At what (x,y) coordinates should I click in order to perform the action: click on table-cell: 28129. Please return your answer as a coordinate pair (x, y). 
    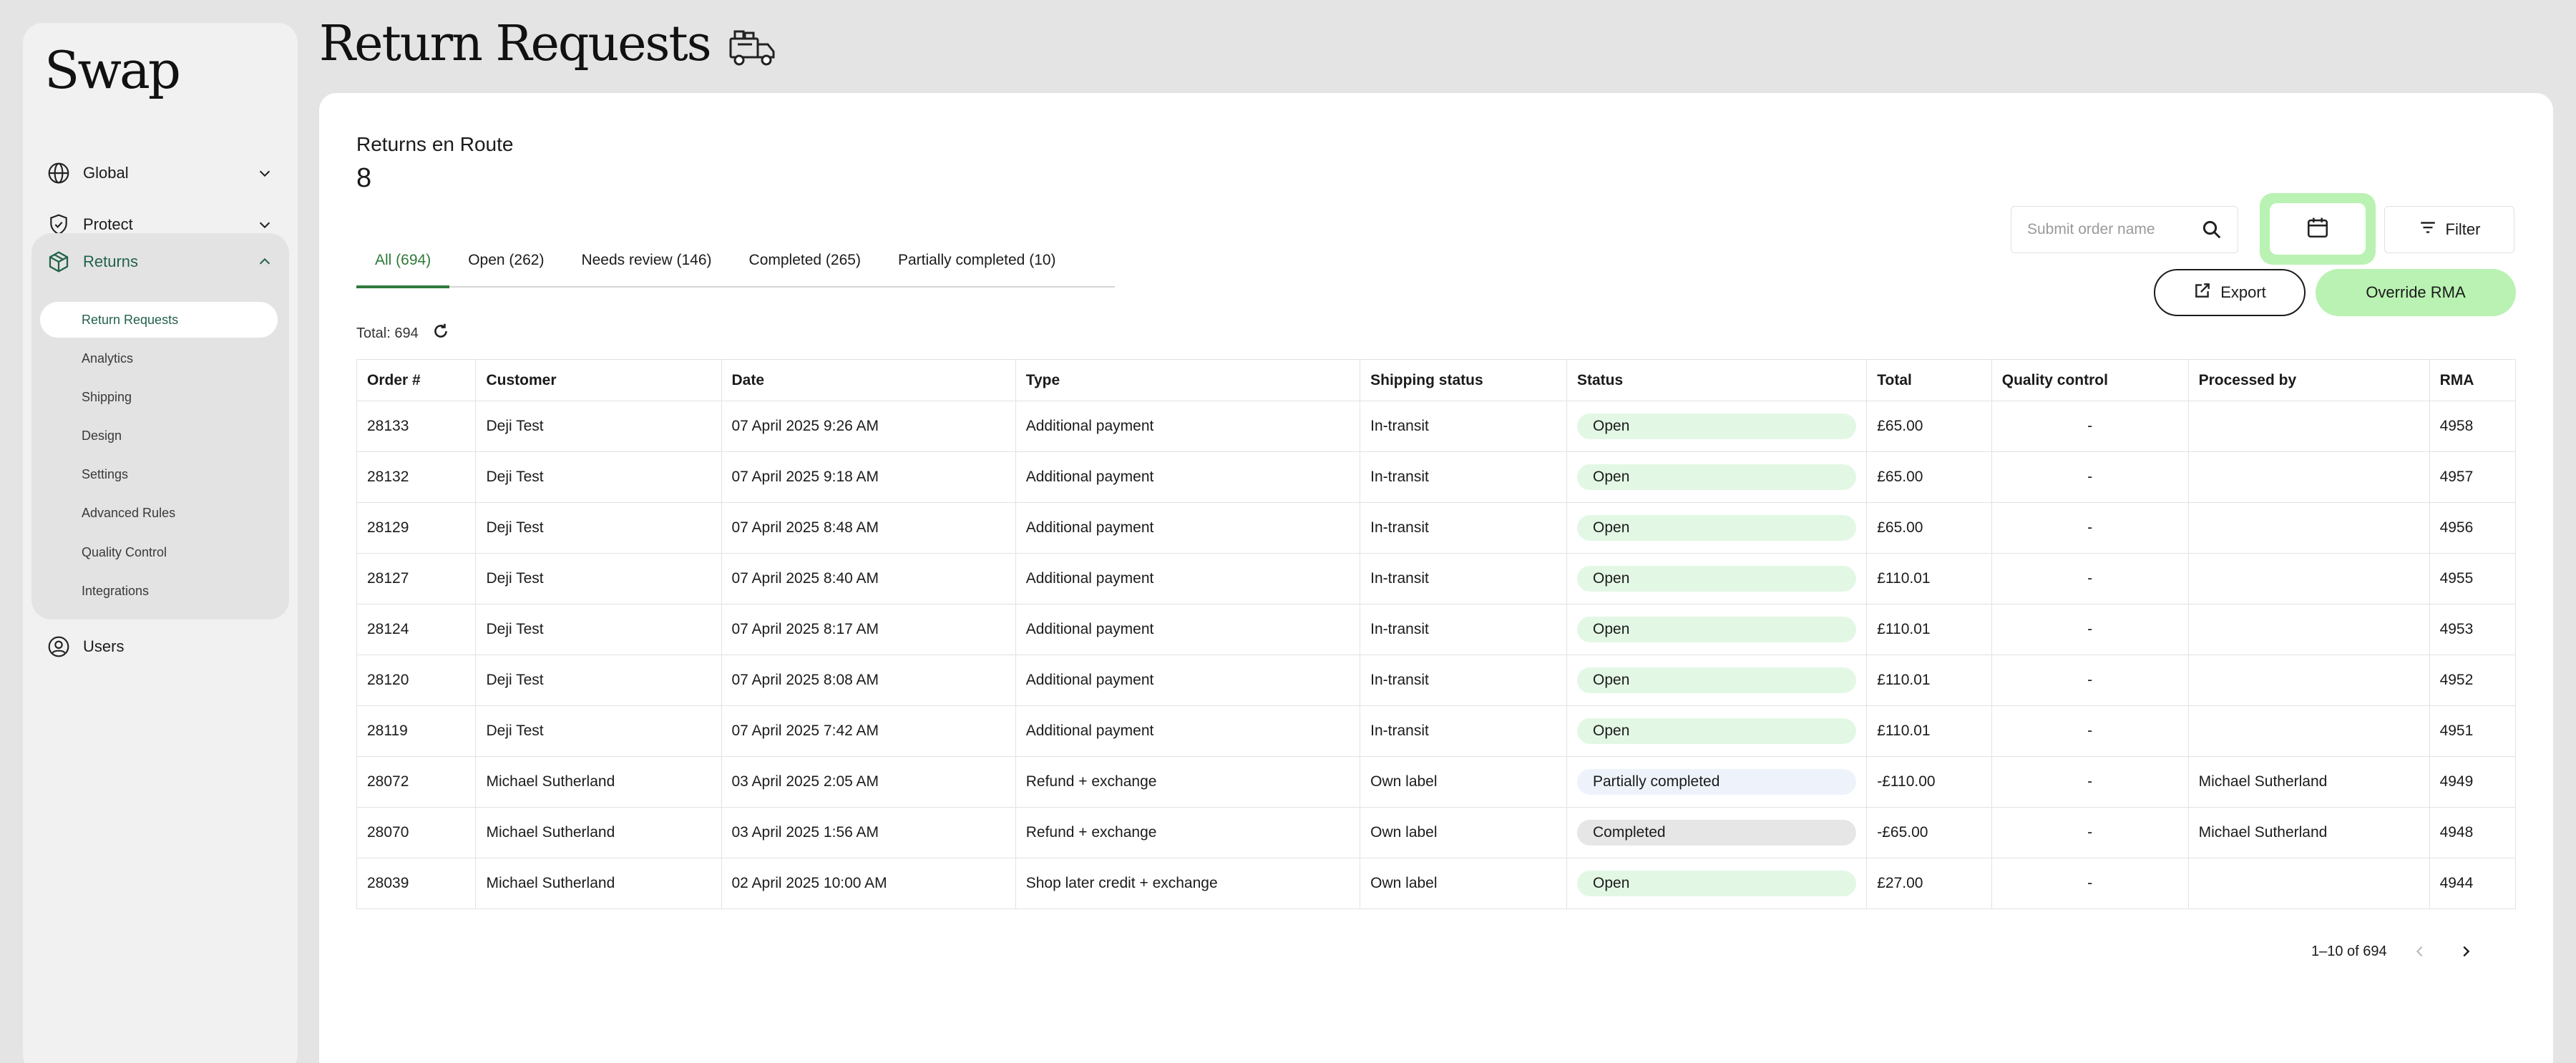
    Looking at the image, I should click on (416, 528).